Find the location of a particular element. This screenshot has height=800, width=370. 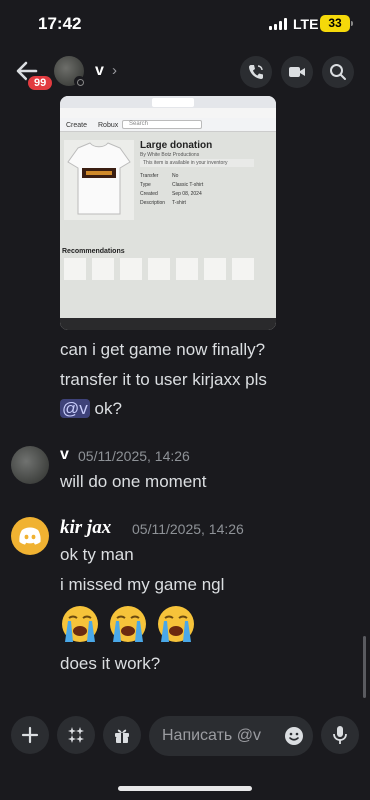

avatar-v is located at coordinates (30, 465).